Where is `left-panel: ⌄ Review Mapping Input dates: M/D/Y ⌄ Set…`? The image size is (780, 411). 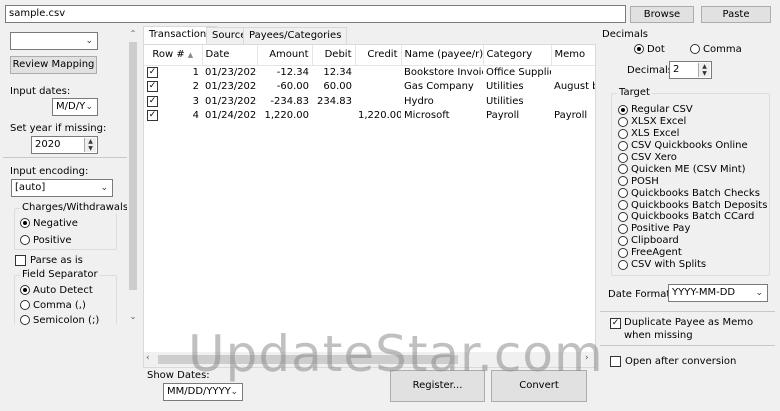
left-panel: ⌄ Review Mapping Input dates: M/D/Y ⌄ Set… is located at coordinates (70, 177).